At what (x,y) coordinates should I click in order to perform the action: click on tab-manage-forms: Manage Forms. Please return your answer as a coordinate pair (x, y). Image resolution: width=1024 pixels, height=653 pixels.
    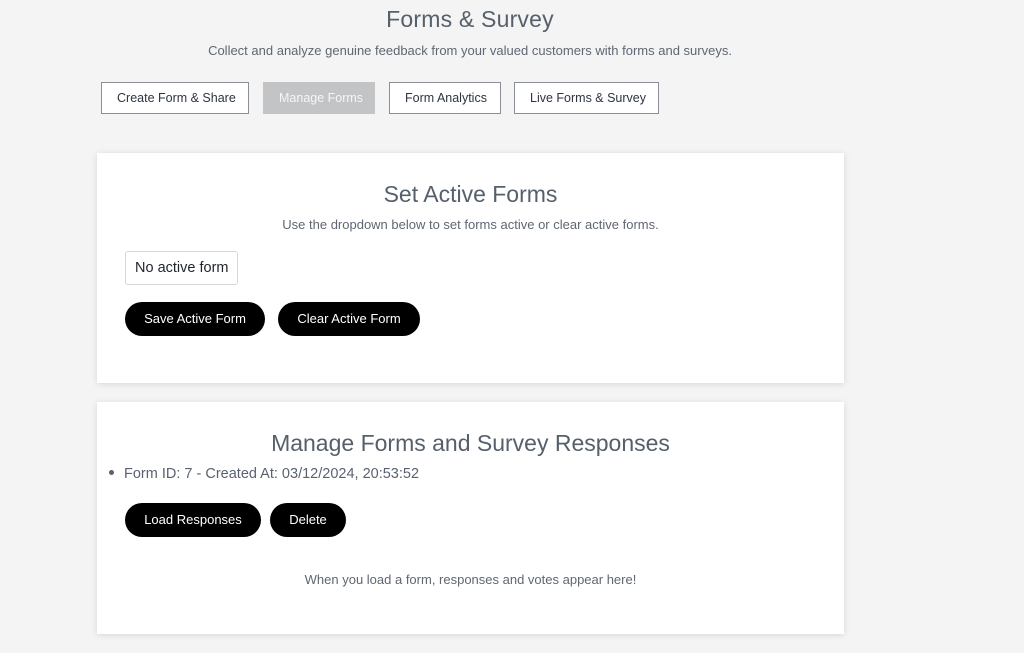
    Looking at the image, I should click on (319, 98).